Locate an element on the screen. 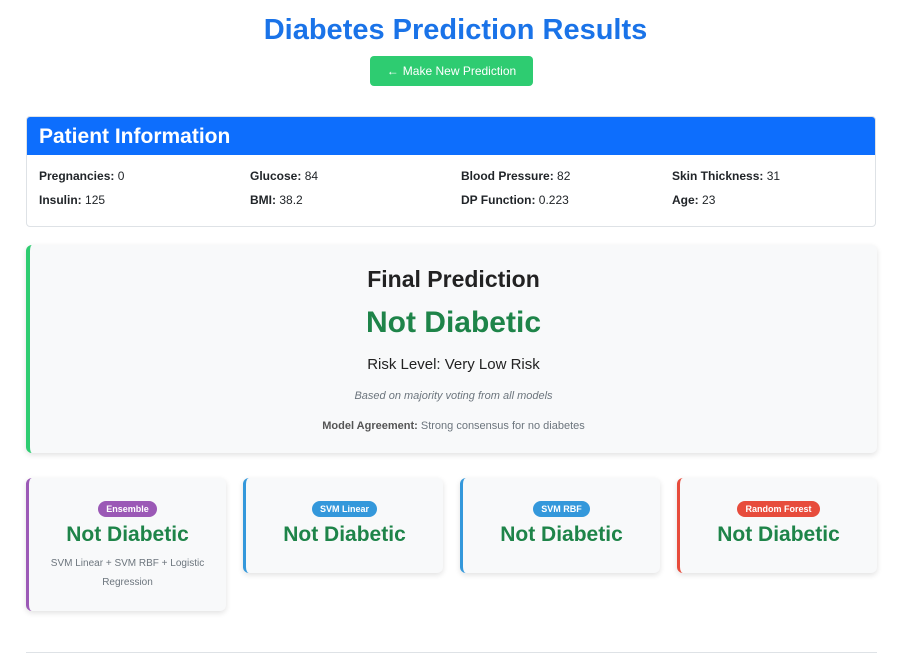 The width and height of the screenshot is (911, 654). field-label: Pregnancies: is located at coordinates (77, 176).